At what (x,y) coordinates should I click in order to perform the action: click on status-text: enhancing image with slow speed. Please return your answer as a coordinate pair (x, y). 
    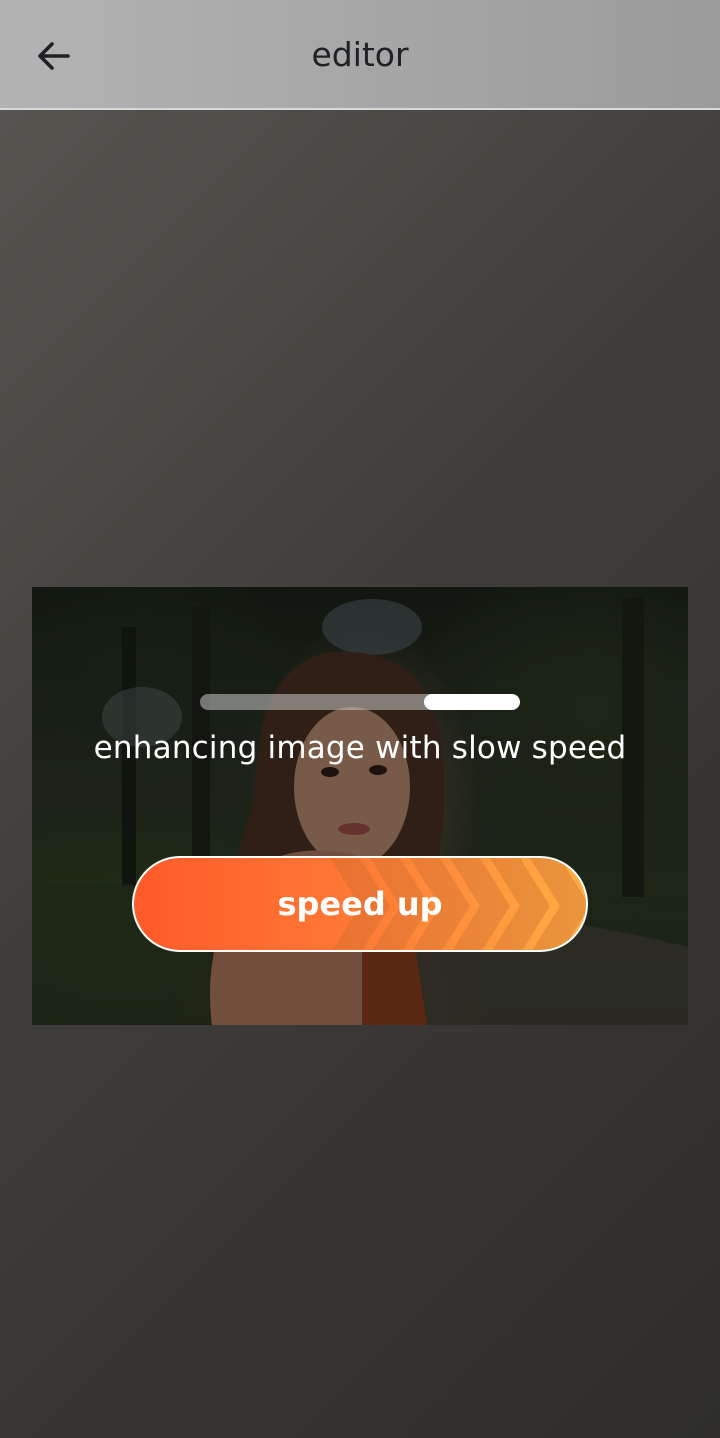
    Looking at the image, I should click on (360, 748).